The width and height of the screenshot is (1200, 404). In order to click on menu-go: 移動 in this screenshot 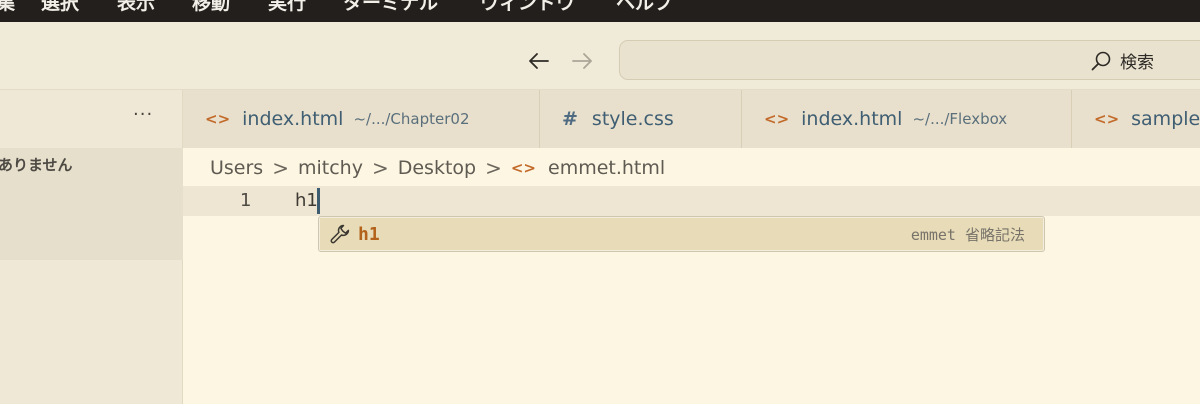, I will do `click(211, 7)`.